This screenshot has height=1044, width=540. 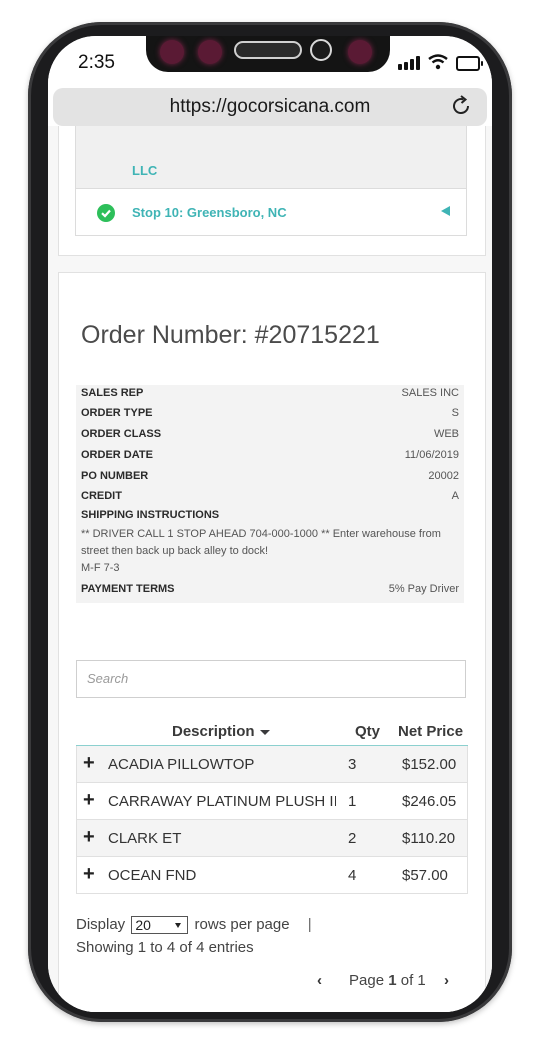 What do you see at coordinates (230, 335) in the screenshot?
I see `order-title: Order Number: #20715221` at bounding box center [230, 335].